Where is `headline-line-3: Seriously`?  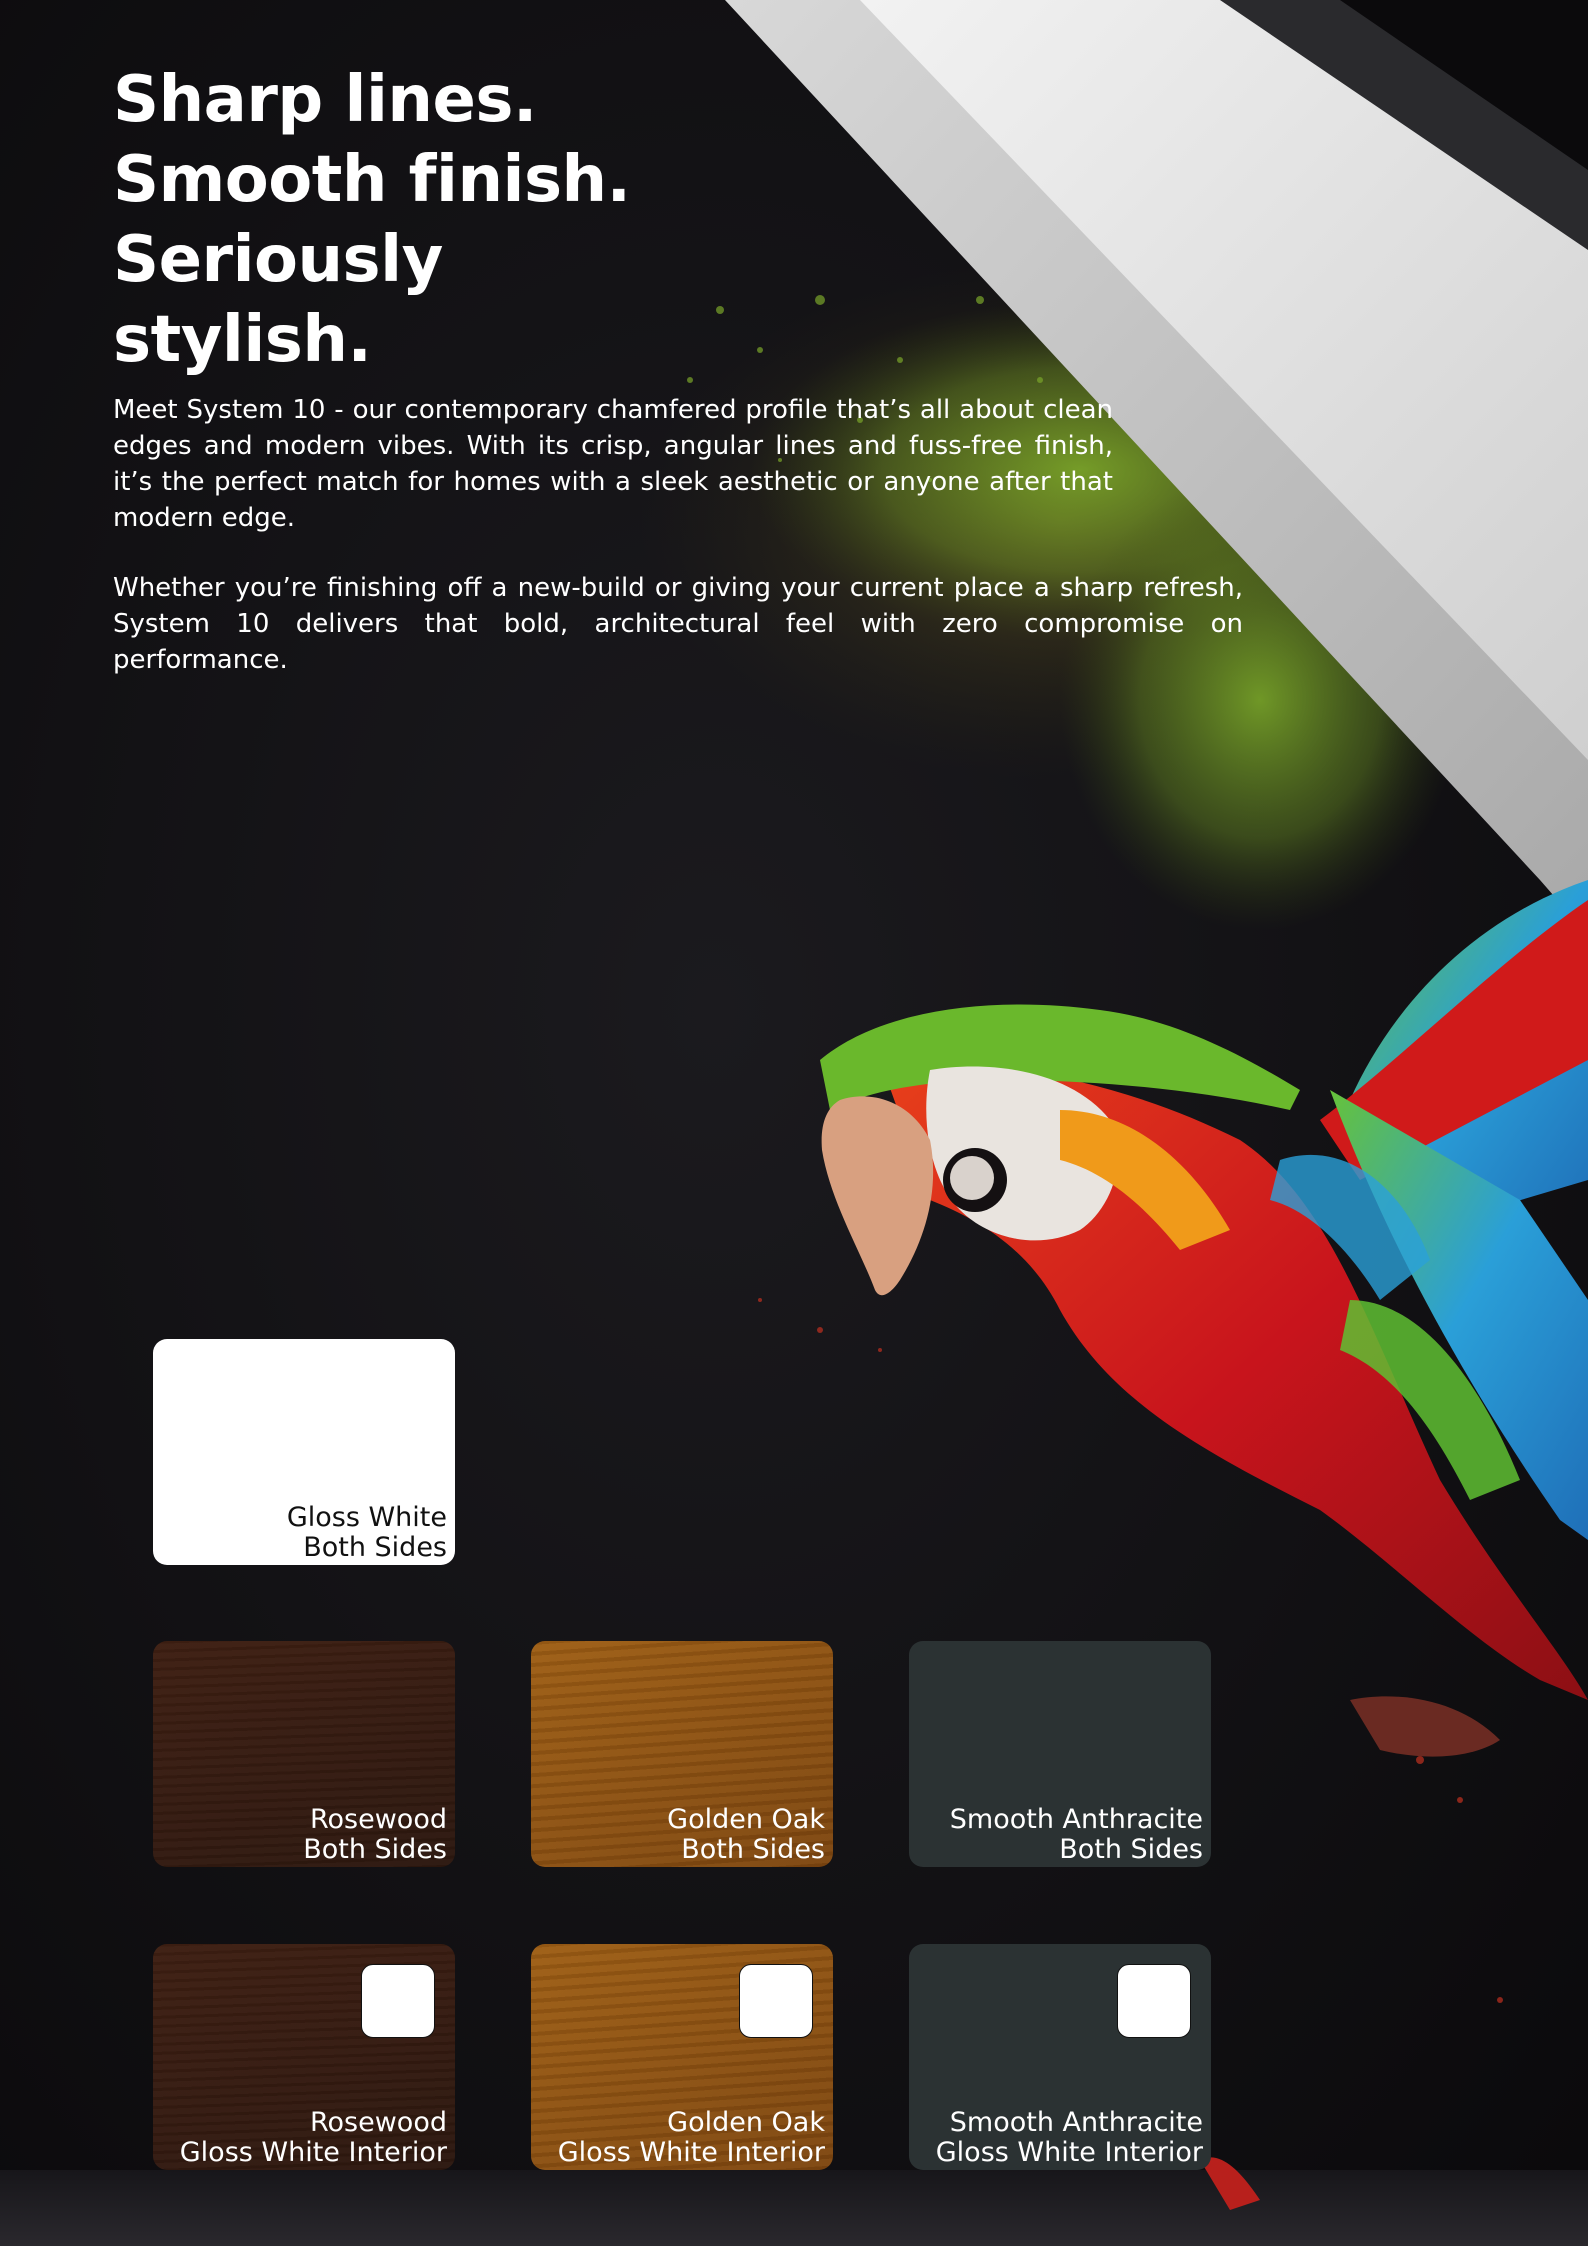
headline-line-3: Seriously is located at coordinates (278, 260).